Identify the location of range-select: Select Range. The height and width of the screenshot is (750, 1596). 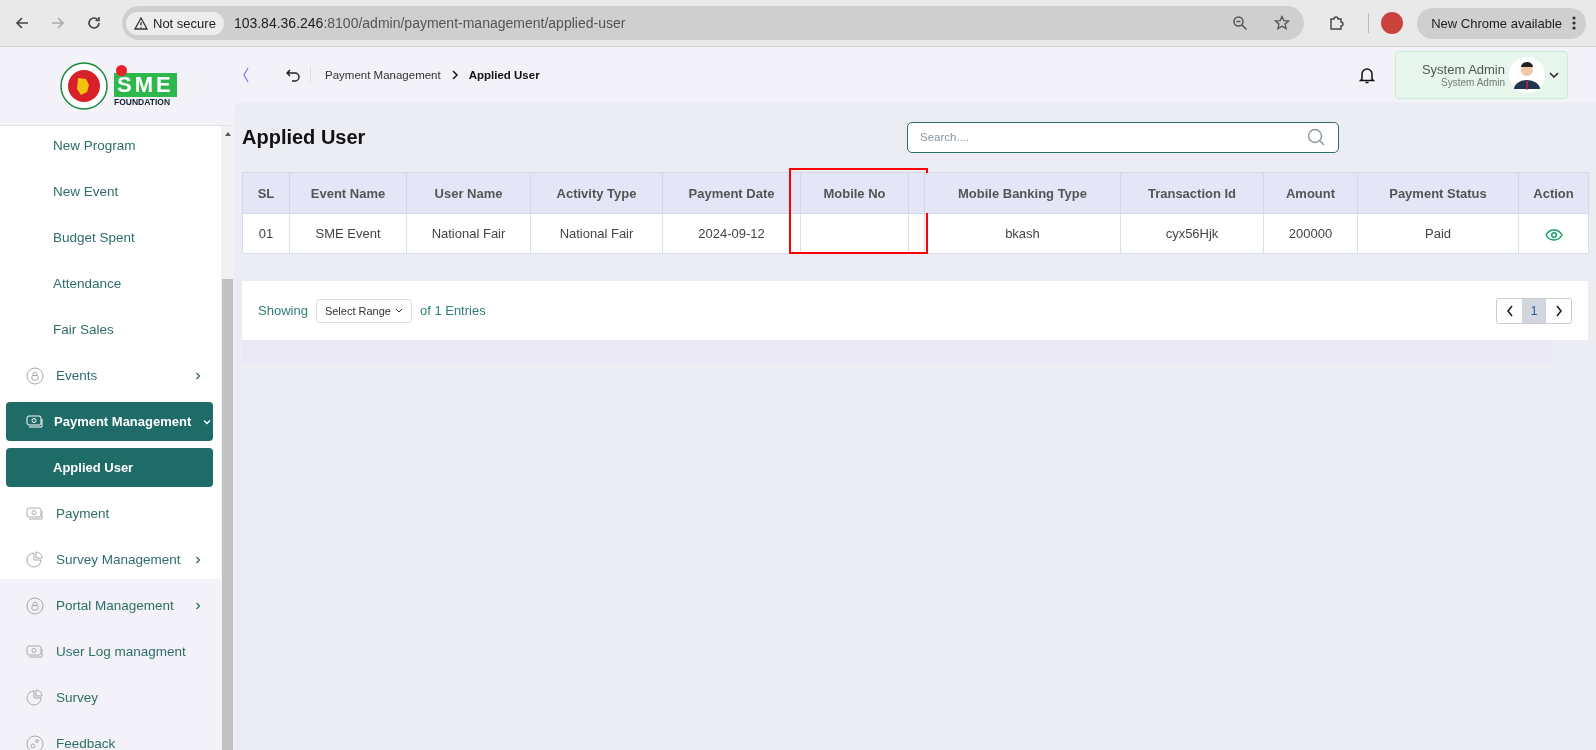
(363, 310).